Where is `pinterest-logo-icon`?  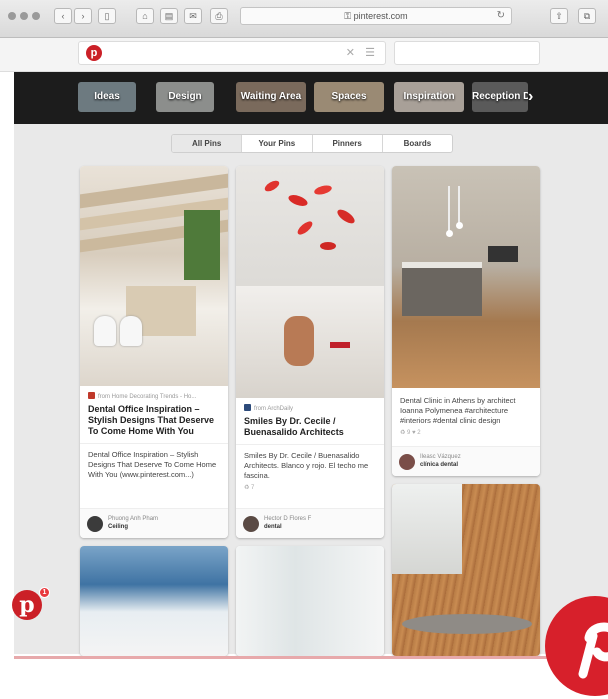 pinterest-logo-icon is located at coordinates (576, 646).